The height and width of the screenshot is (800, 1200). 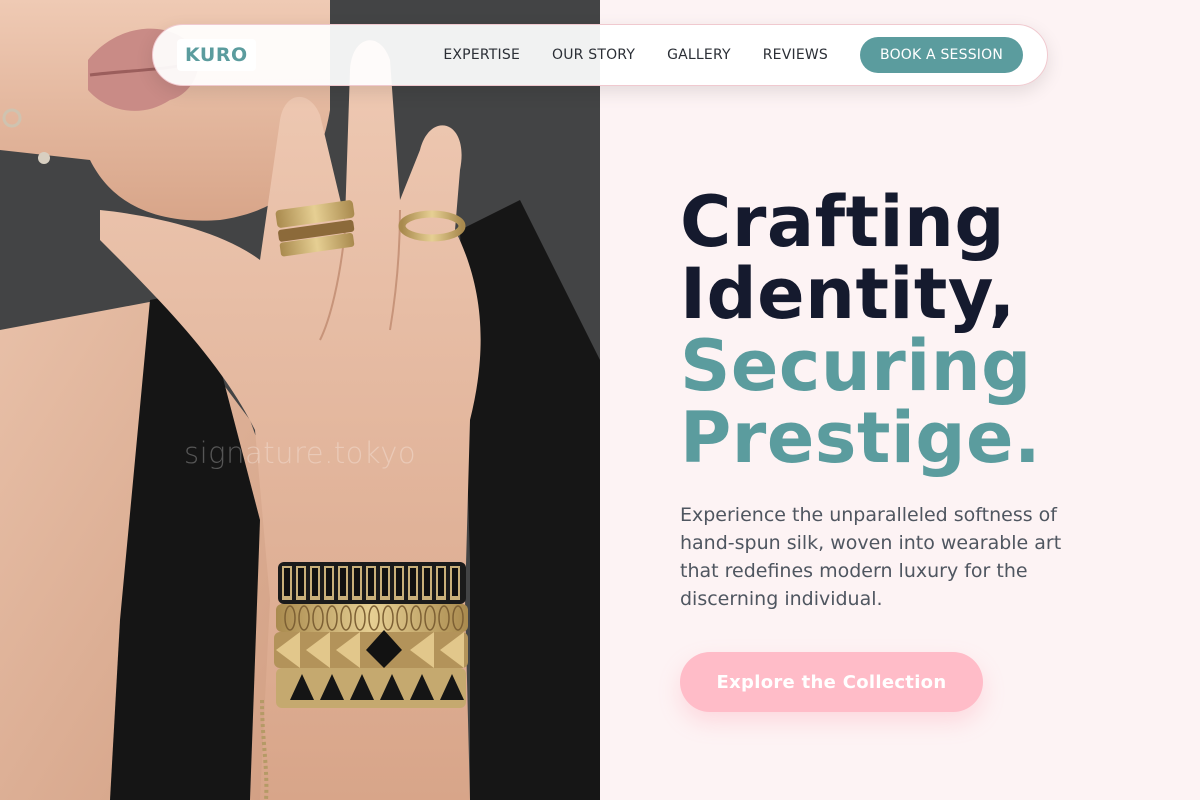 I want to click on explore-collection-button: Explore the Collection, so click(x=831, y=682).